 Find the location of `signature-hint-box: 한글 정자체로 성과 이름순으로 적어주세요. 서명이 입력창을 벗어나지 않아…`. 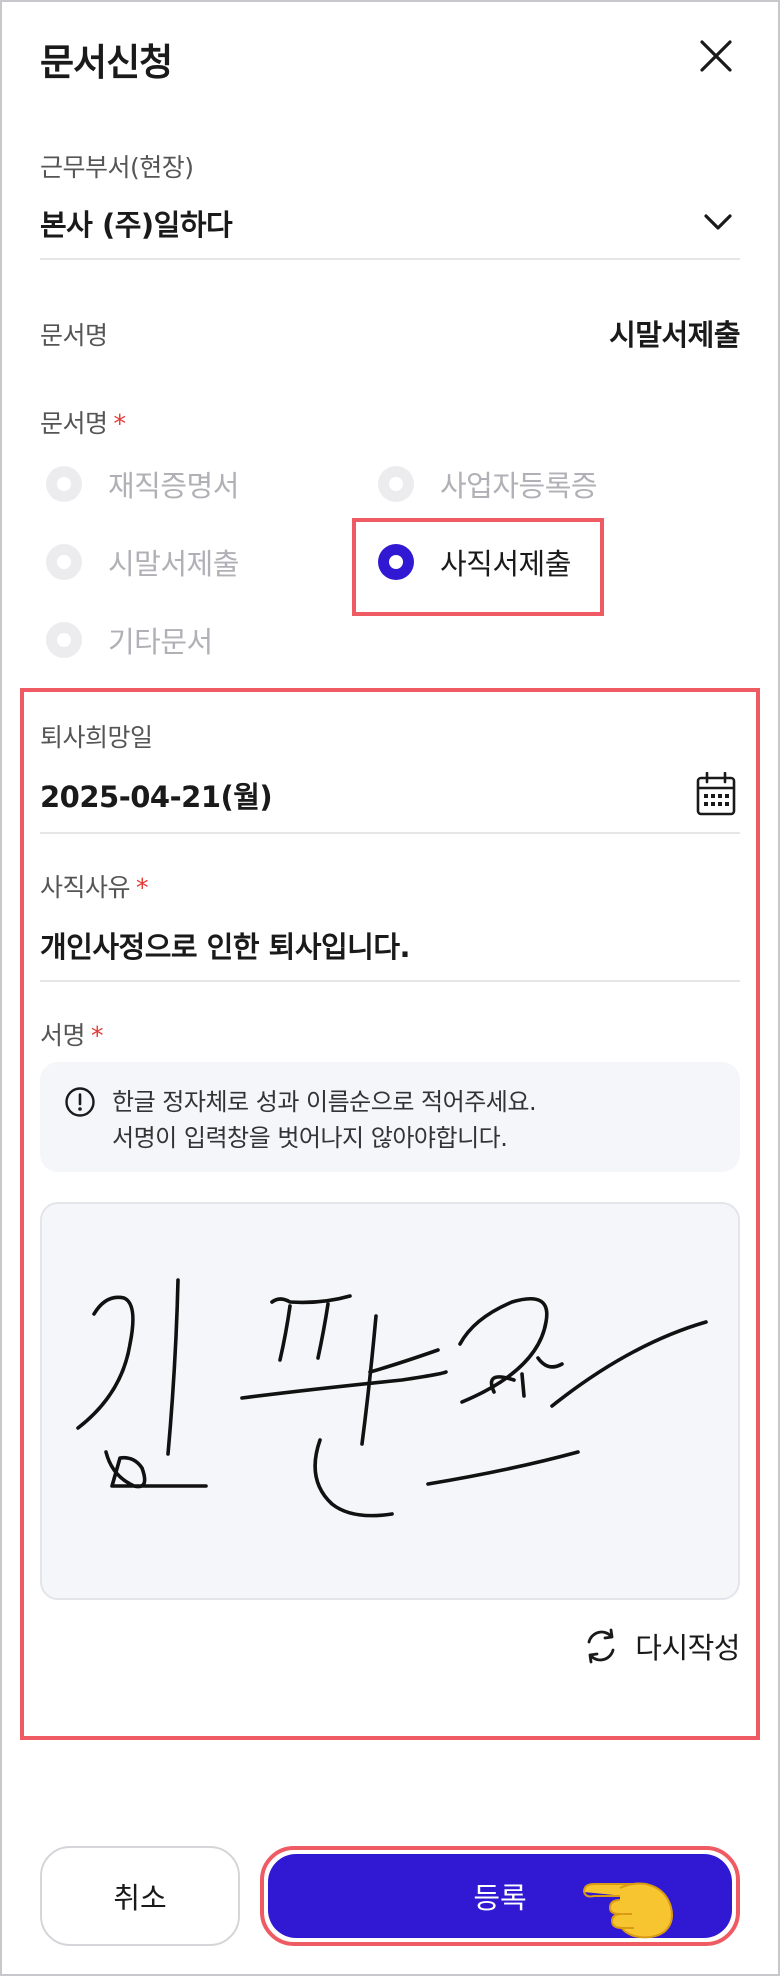

signature-hint-box: 한글 정자체로 성과 이름순으로 적어주세요. 서명이 입력창을 벗어나지 않아… is located at coordinates (390, 1117).